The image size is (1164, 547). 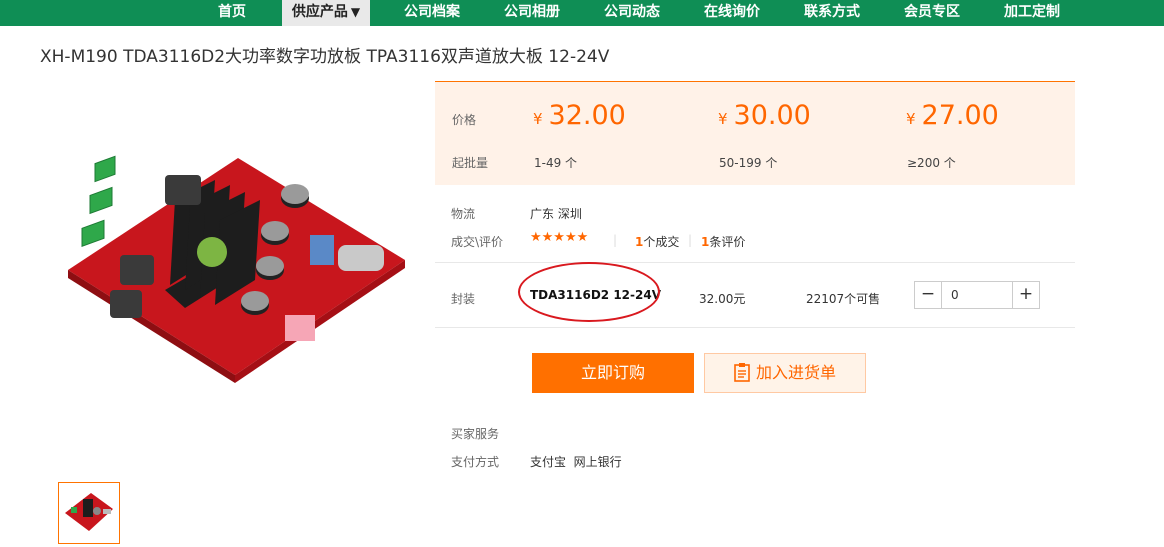 I want to click on thumbnail-image, so click(x=89, y=512).